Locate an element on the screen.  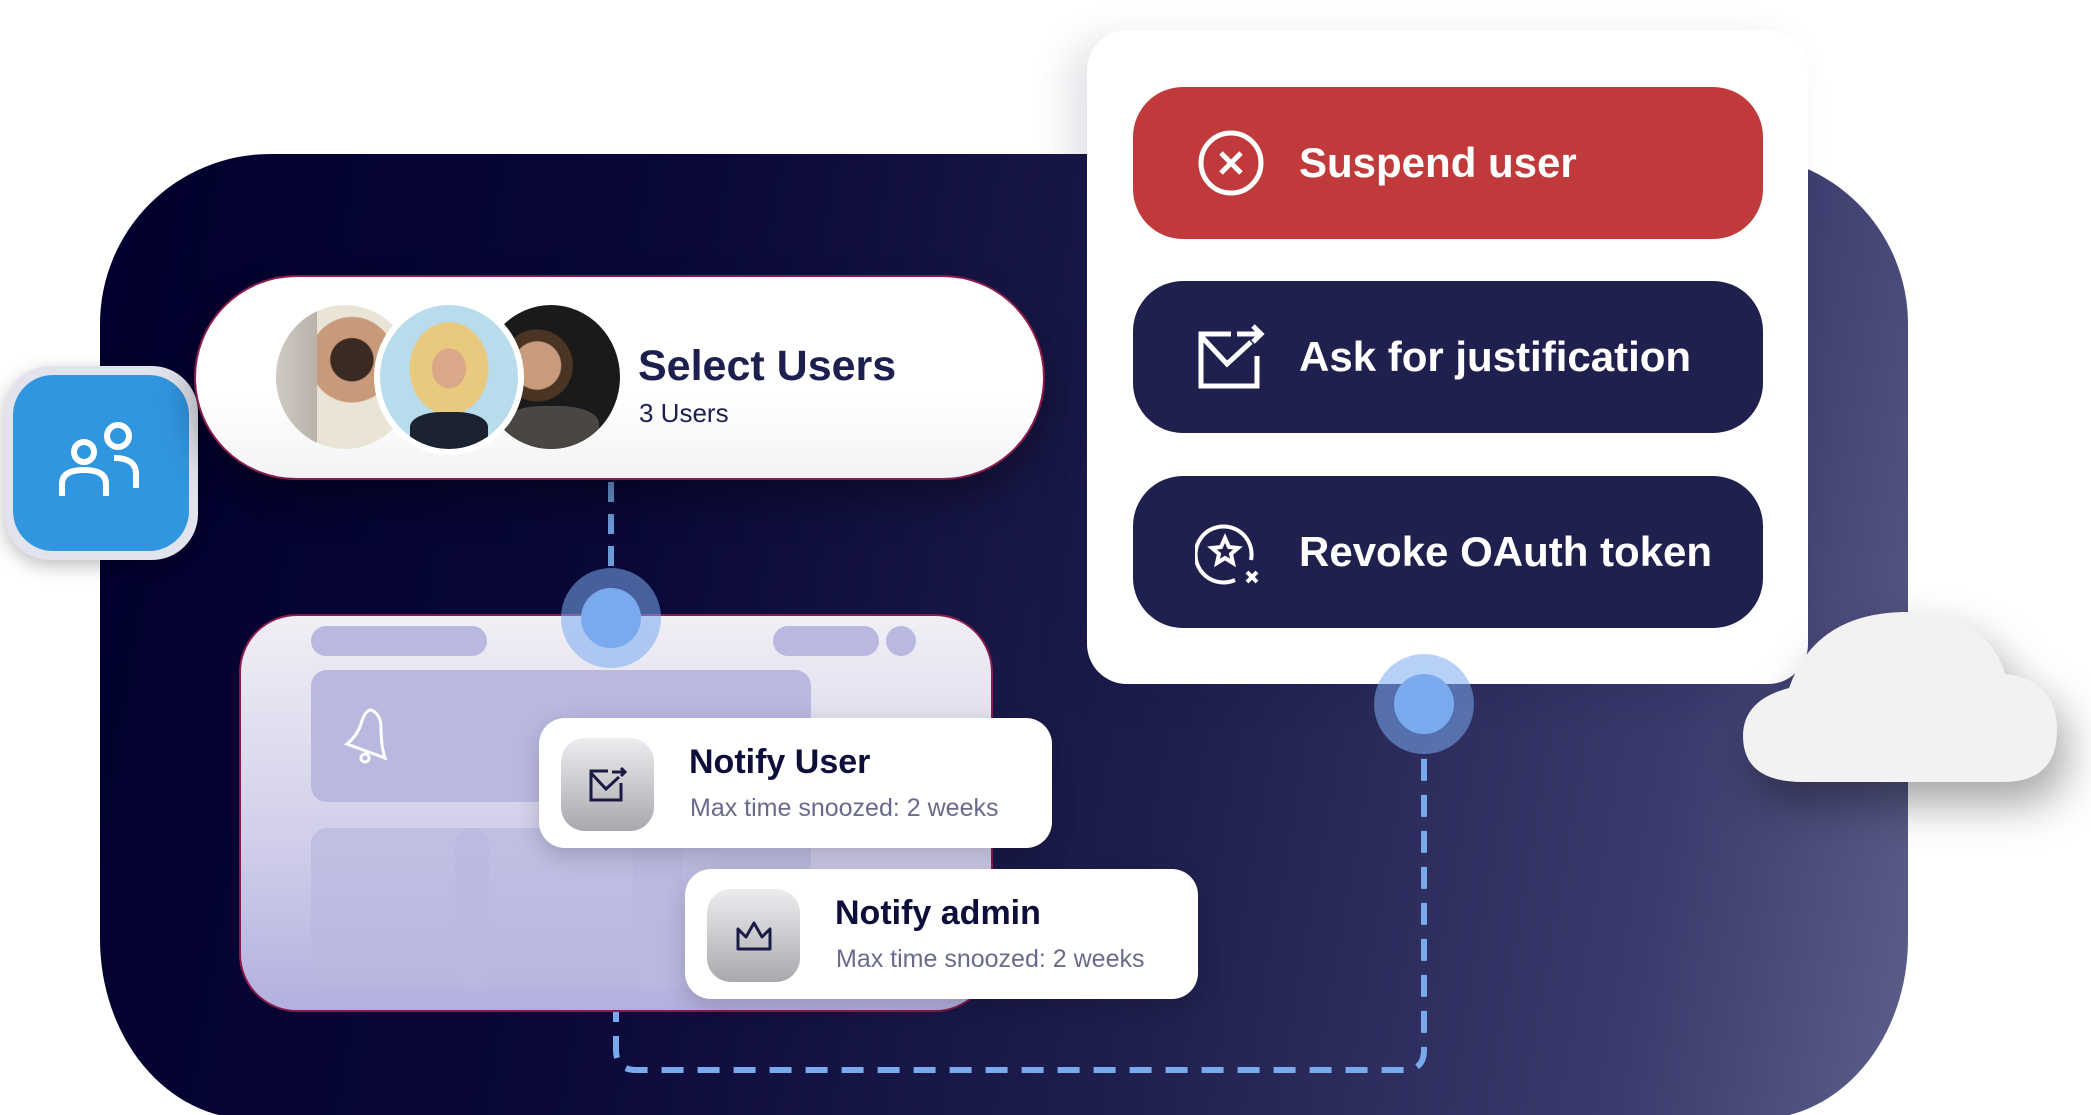
notify-user-title: Notify User is located at coordinates (780, 762).